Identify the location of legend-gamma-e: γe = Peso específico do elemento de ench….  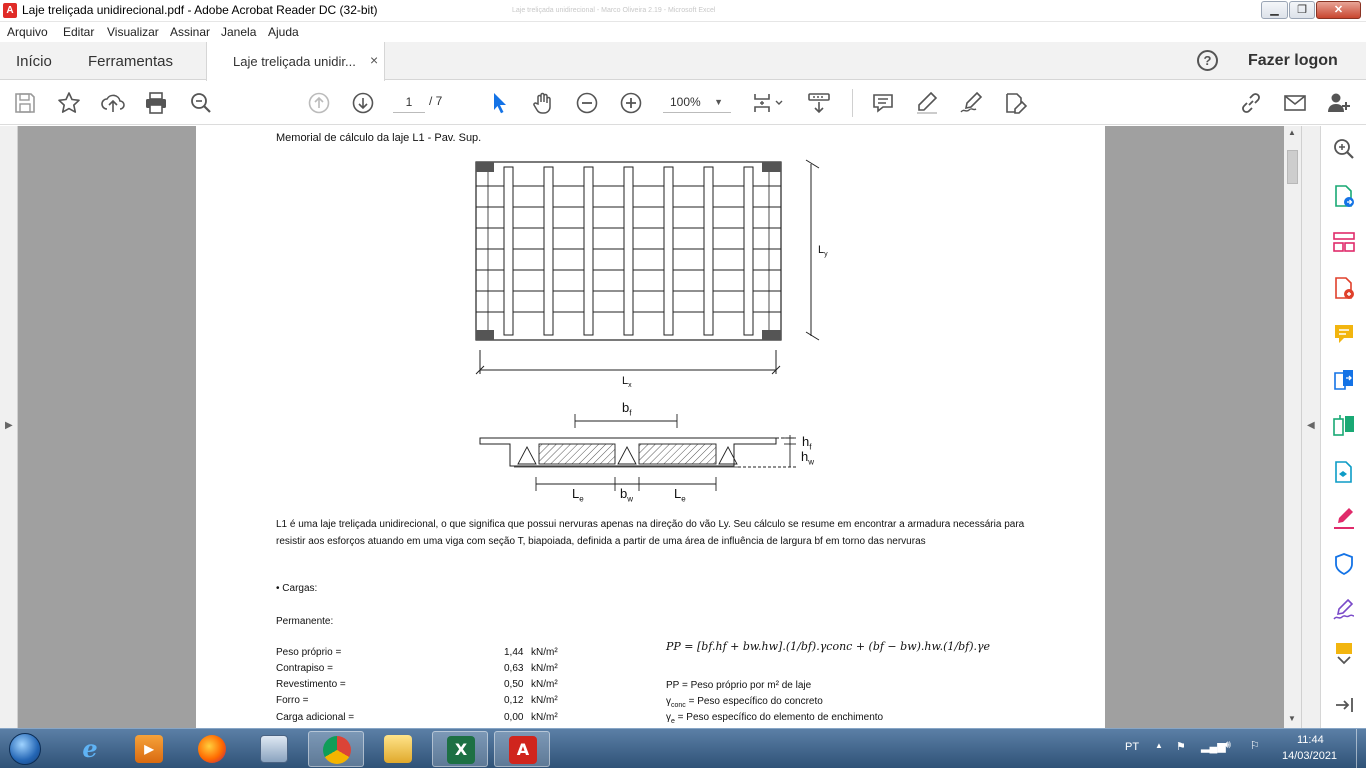
(774, 718).